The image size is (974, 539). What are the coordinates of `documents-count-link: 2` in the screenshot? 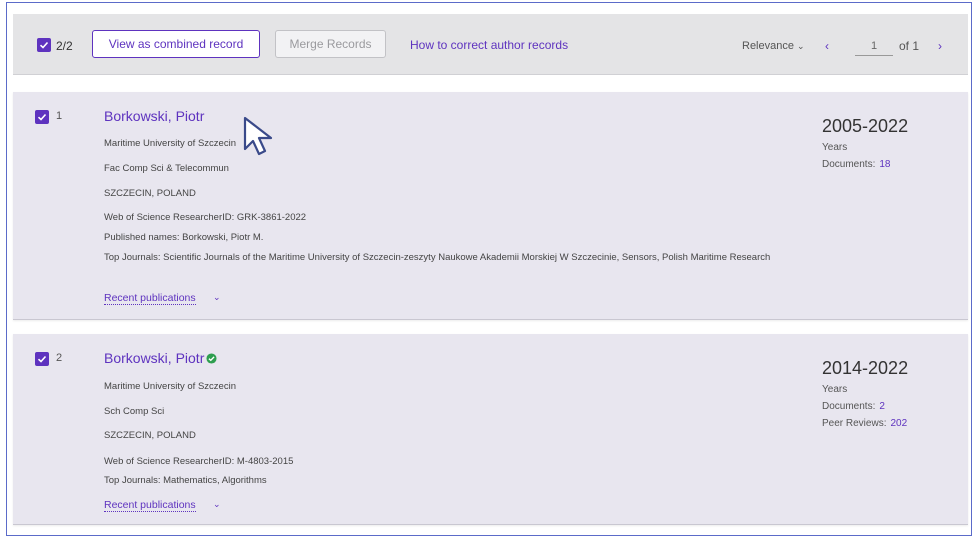 It's located at (882, 406).